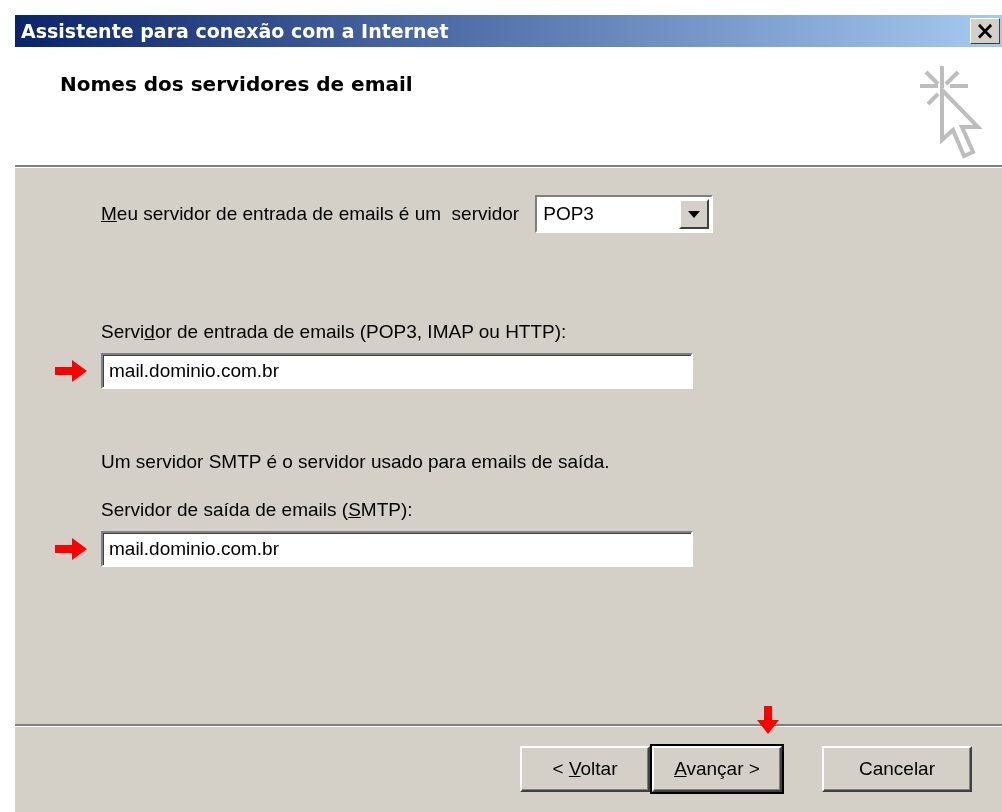  Describe the element at coordinates (694, 214) in the screenshot. I see `dropdown-arrow-icon` at that location.